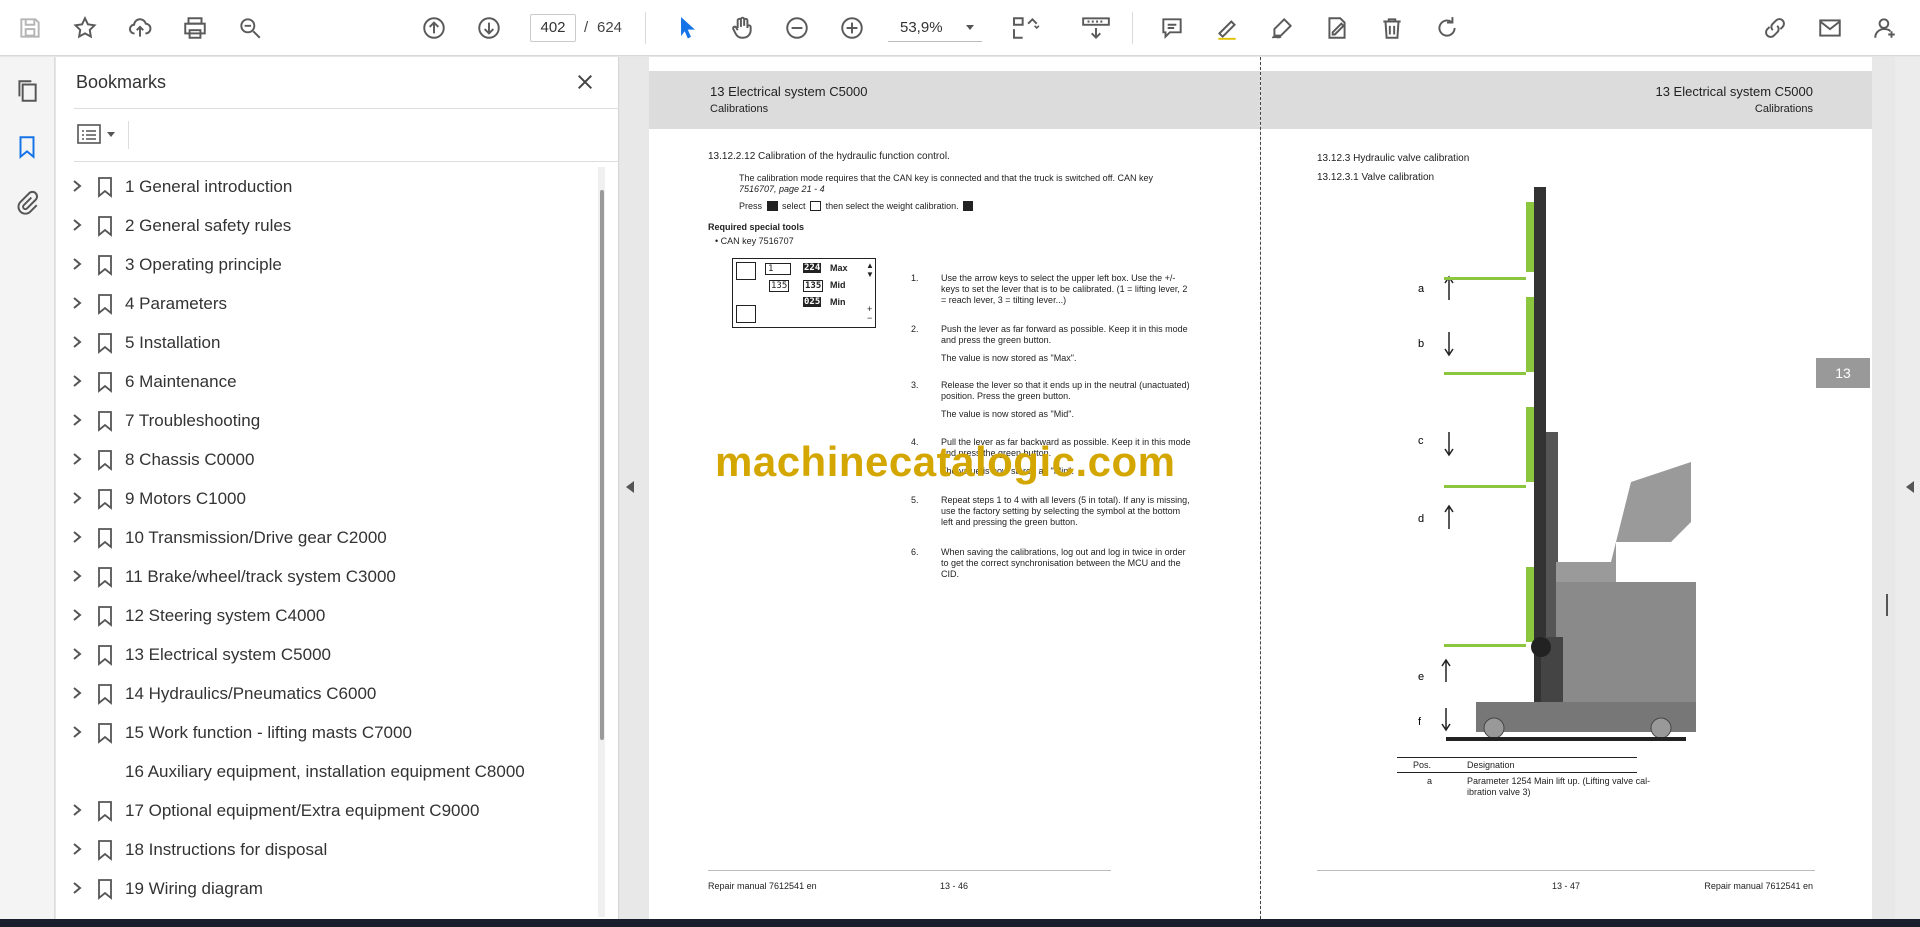 The width and height of the screenshot is (1920, 927). Describe the element at coordinates (326, 381) in the screenshot. I see `bookmark-item: 6 Maintenance` at that location.